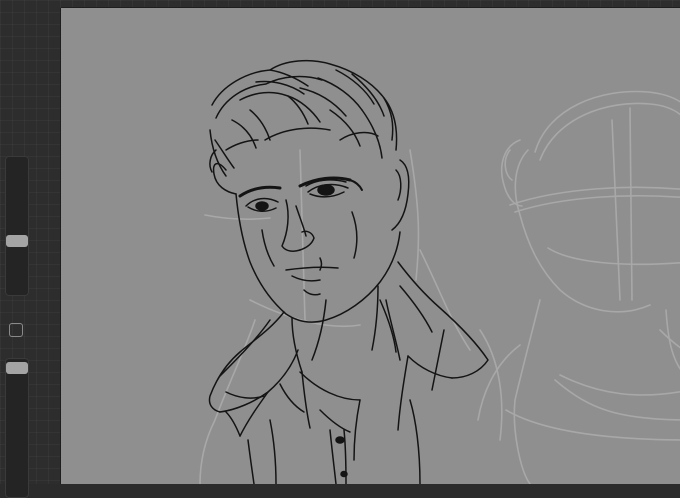 The width and height of the screenshot is (680, 498). Describe the element at coordinates (17, 240) in the screenshot. I see `brush-size-slider-thumb` at that location.